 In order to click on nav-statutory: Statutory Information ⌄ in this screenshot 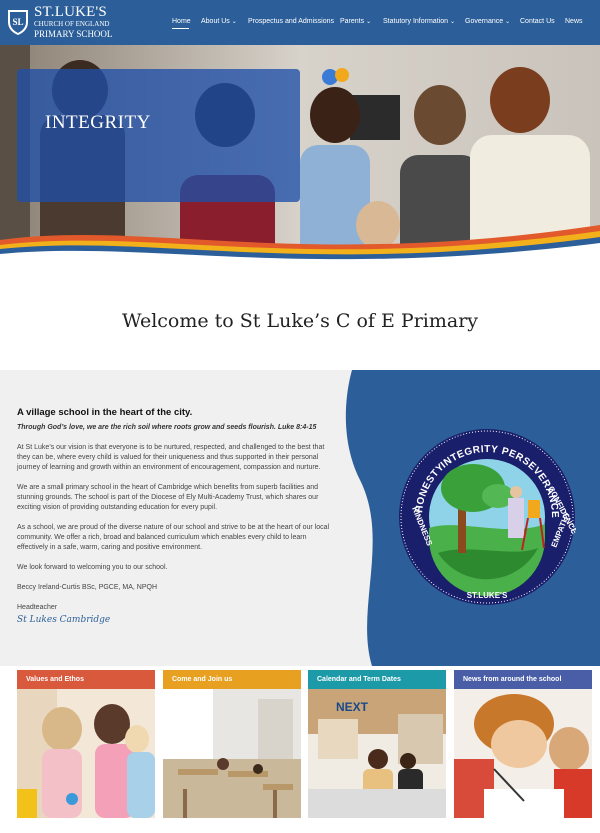, I will do `click(419, 22)`.